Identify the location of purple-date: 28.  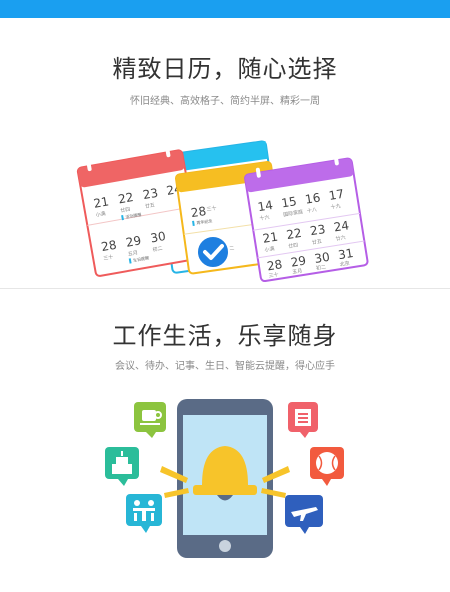
(274, 265).